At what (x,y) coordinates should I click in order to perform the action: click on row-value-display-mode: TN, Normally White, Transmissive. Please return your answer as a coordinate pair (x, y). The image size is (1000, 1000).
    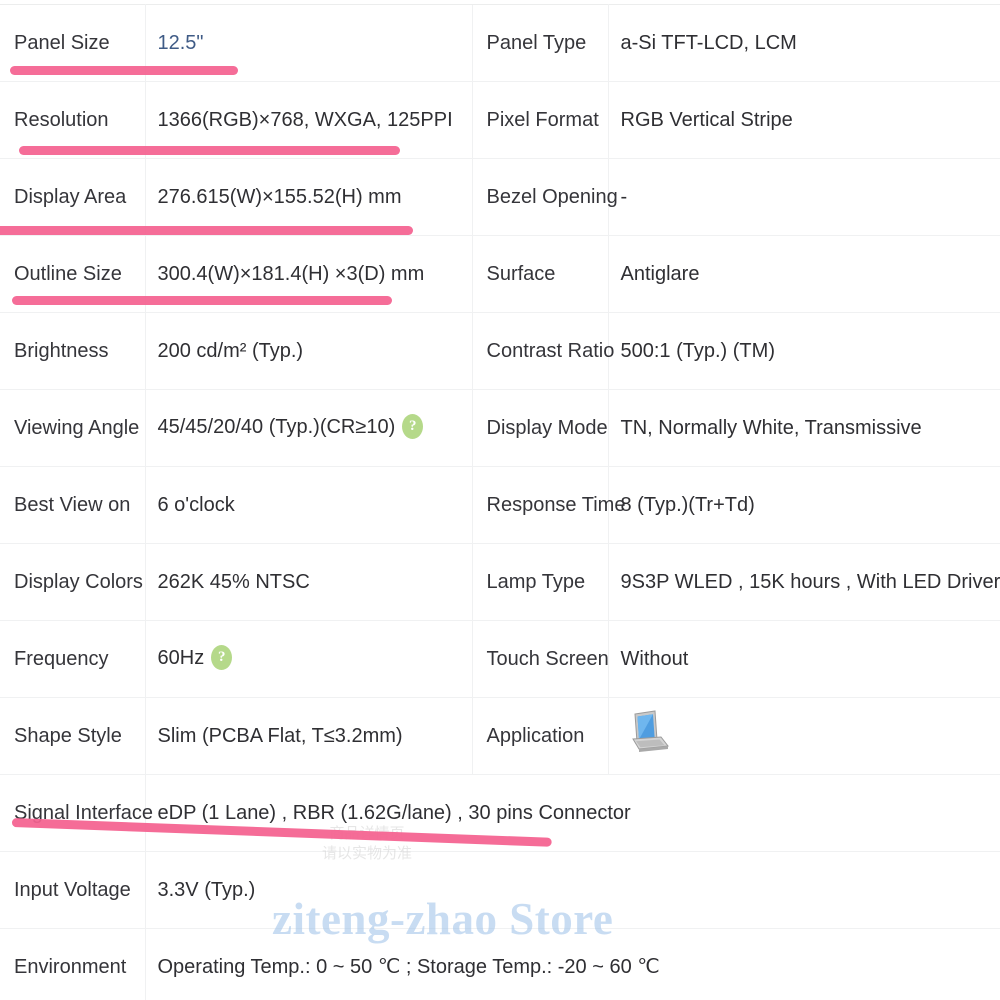
    Looking at the image, I should click on (804, 428).